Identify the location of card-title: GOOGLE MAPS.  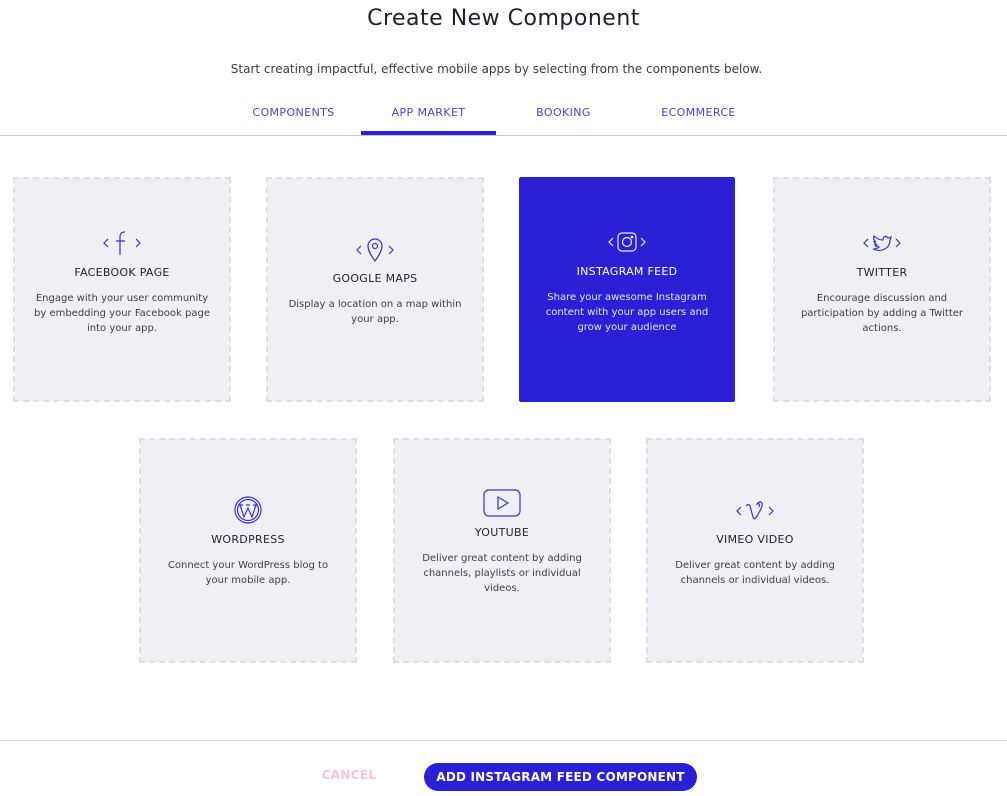
(375, 278).